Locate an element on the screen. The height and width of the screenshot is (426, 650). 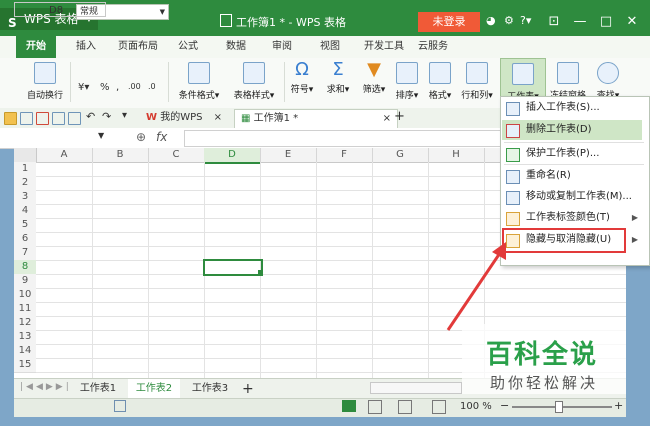
customize-toolbar-icon: ▾ is located at coordinates (124, 115).